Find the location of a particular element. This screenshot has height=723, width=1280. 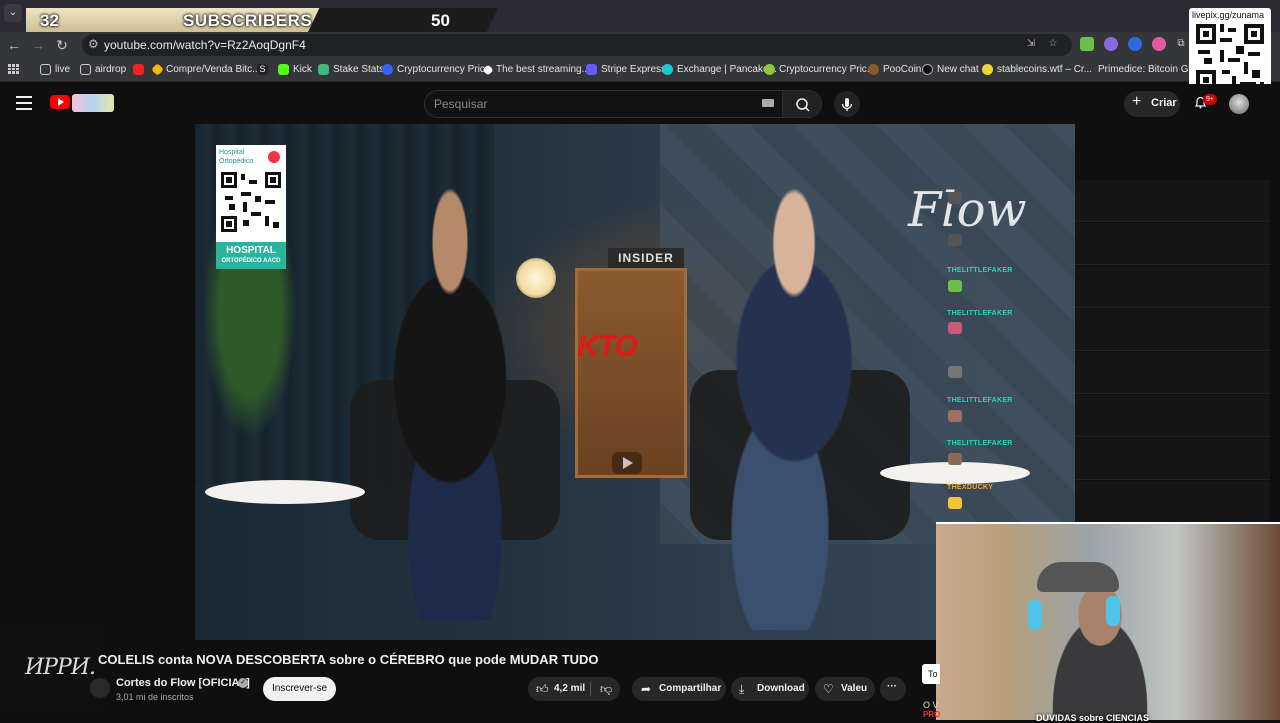

apps-grid-icon is located at coordinates (13, 69).